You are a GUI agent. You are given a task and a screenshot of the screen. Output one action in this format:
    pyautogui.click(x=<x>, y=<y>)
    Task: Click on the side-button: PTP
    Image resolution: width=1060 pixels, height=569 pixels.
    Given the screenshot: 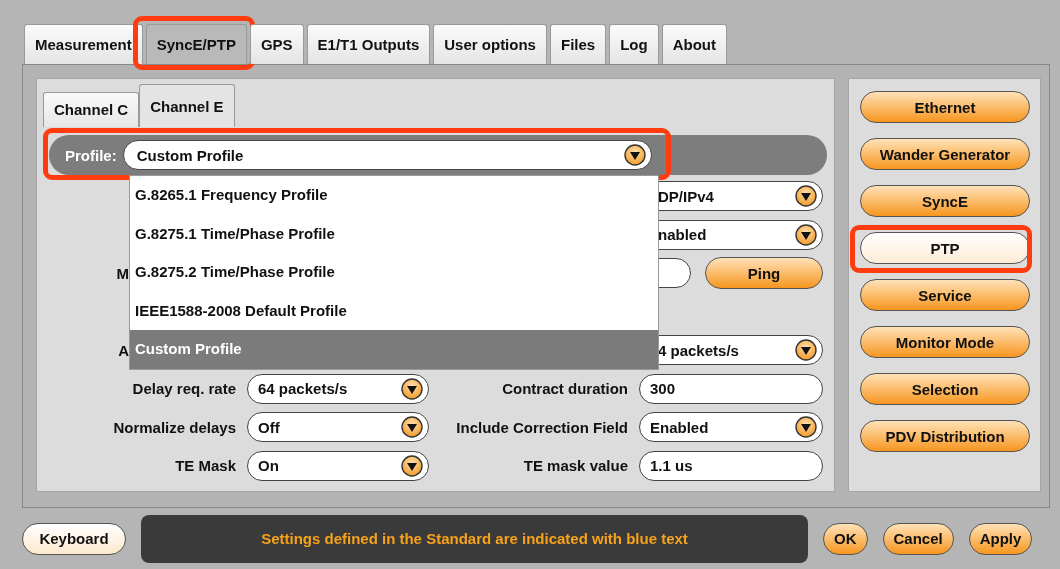 What is the action you would take?
    pyautogui.click(x=945, y=248)
    